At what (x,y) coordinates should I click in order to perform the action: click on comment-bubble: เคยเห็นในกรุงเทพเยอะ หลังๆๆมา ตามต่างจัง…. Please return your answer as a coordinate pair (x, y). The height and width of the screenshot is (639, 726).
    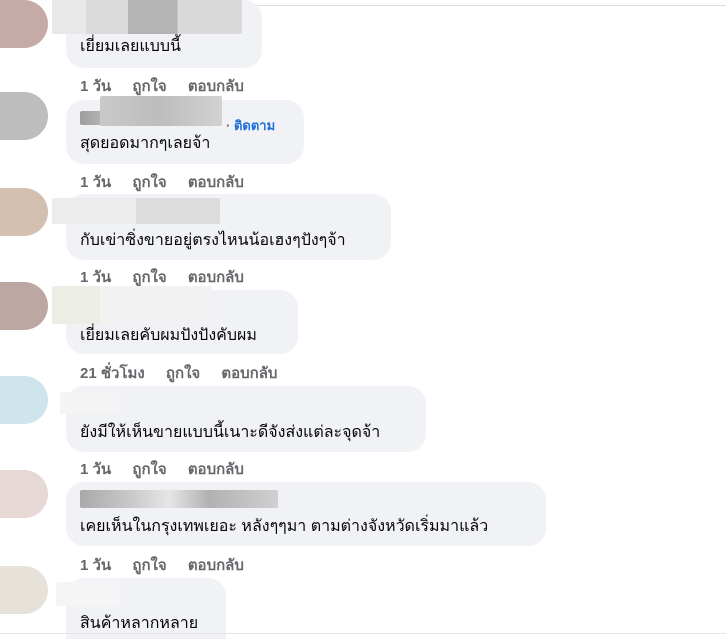
    Looking at the image, I should click on (306, 514).